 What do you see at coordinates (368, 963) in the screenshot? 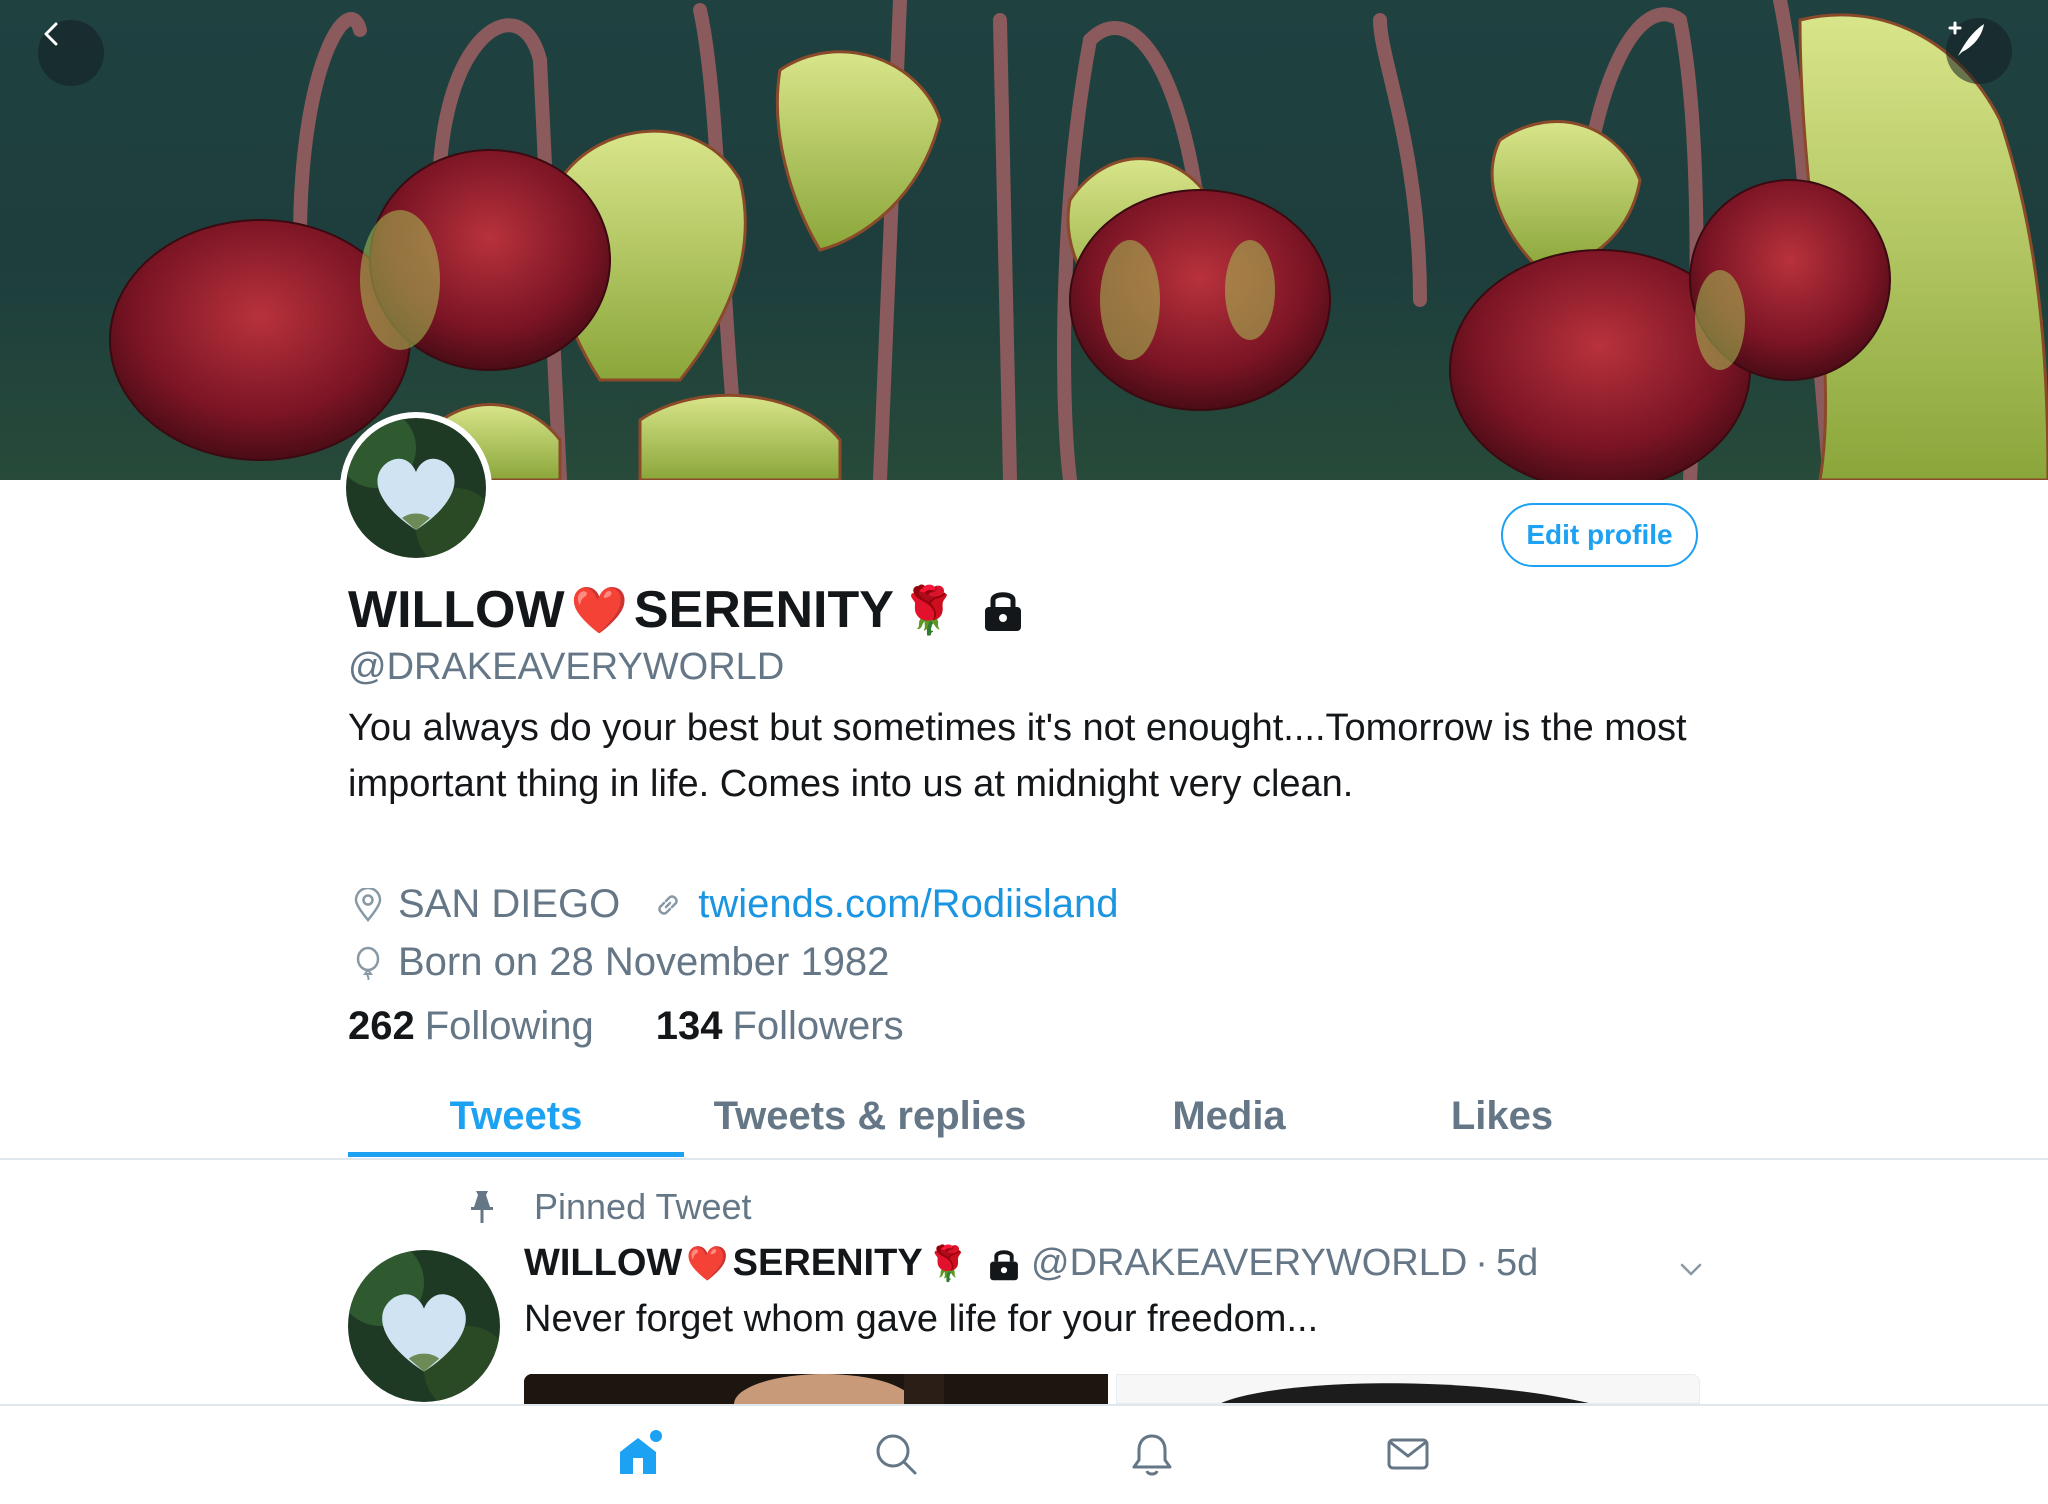
I see `balloon-icon` at bounding box center [368, 963].